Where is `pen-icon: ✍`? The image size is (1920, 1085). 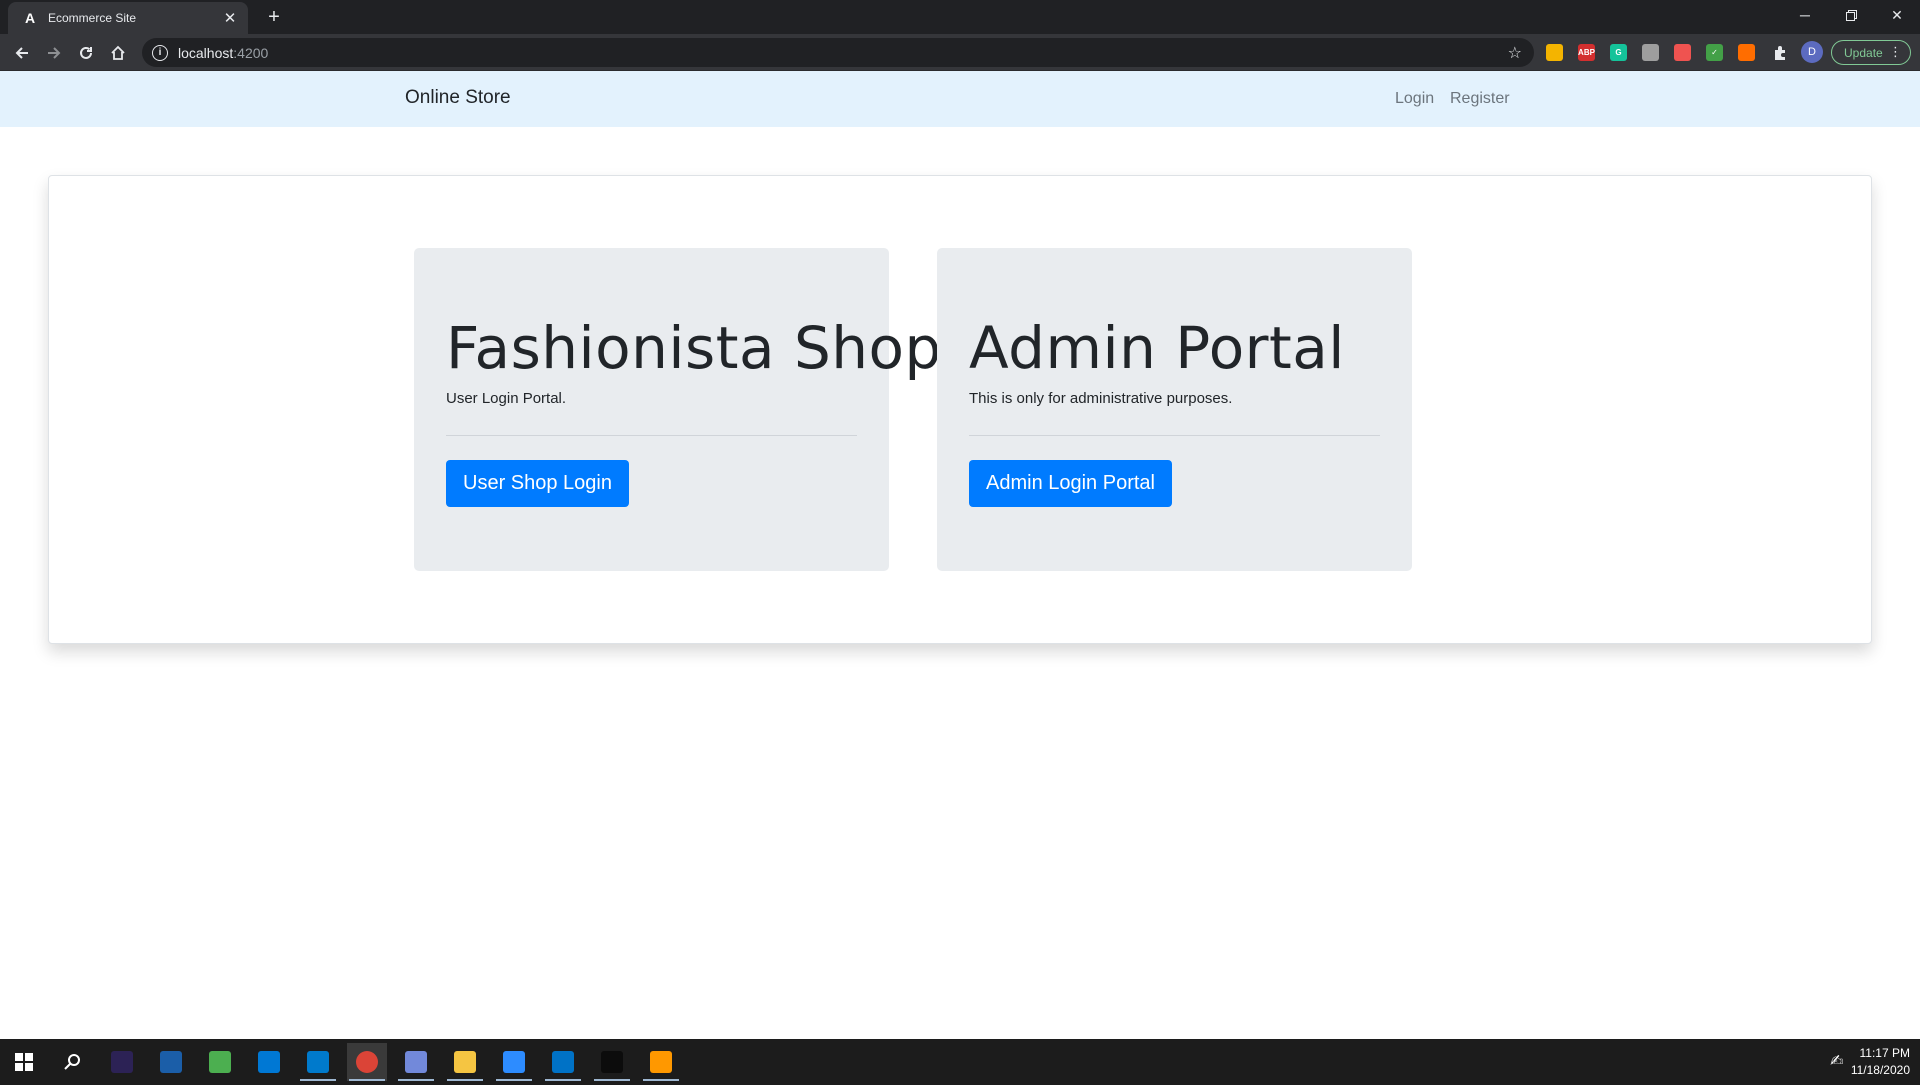
pen-icon: ✍ is located at coordinates (1836, 1061).